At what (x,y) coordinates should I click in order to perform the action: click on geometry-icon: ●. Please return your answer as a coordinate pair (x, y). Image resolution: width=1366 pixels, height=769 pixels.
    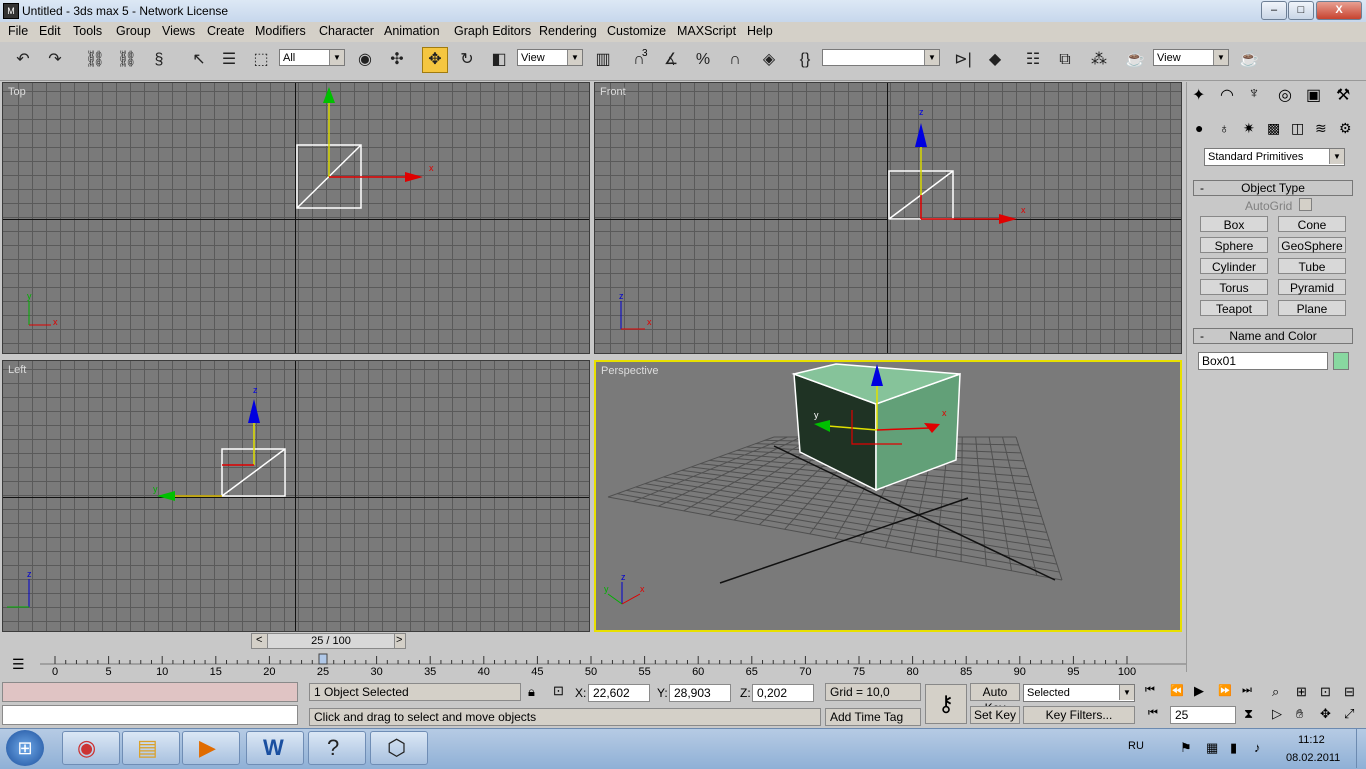
    Looking at the image, I should click on (1199, 128).